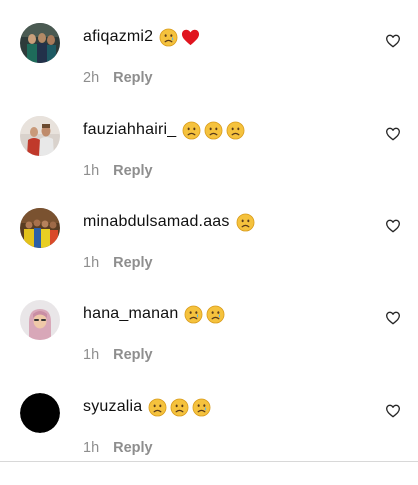 This screenshot has height=485, width=418. I want to click on username: fauziahhairi_, so click(129, 130).